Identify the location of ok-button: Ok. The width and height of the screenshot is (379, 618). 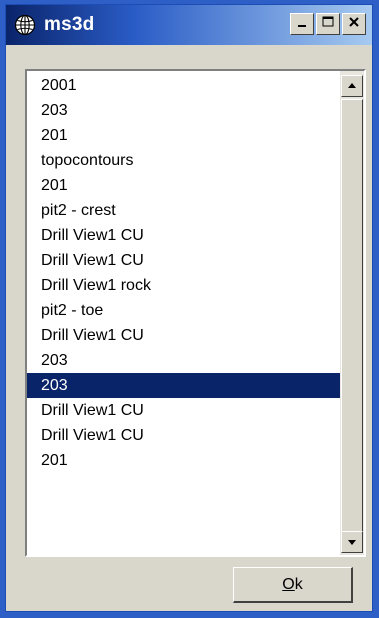
(293, 585).